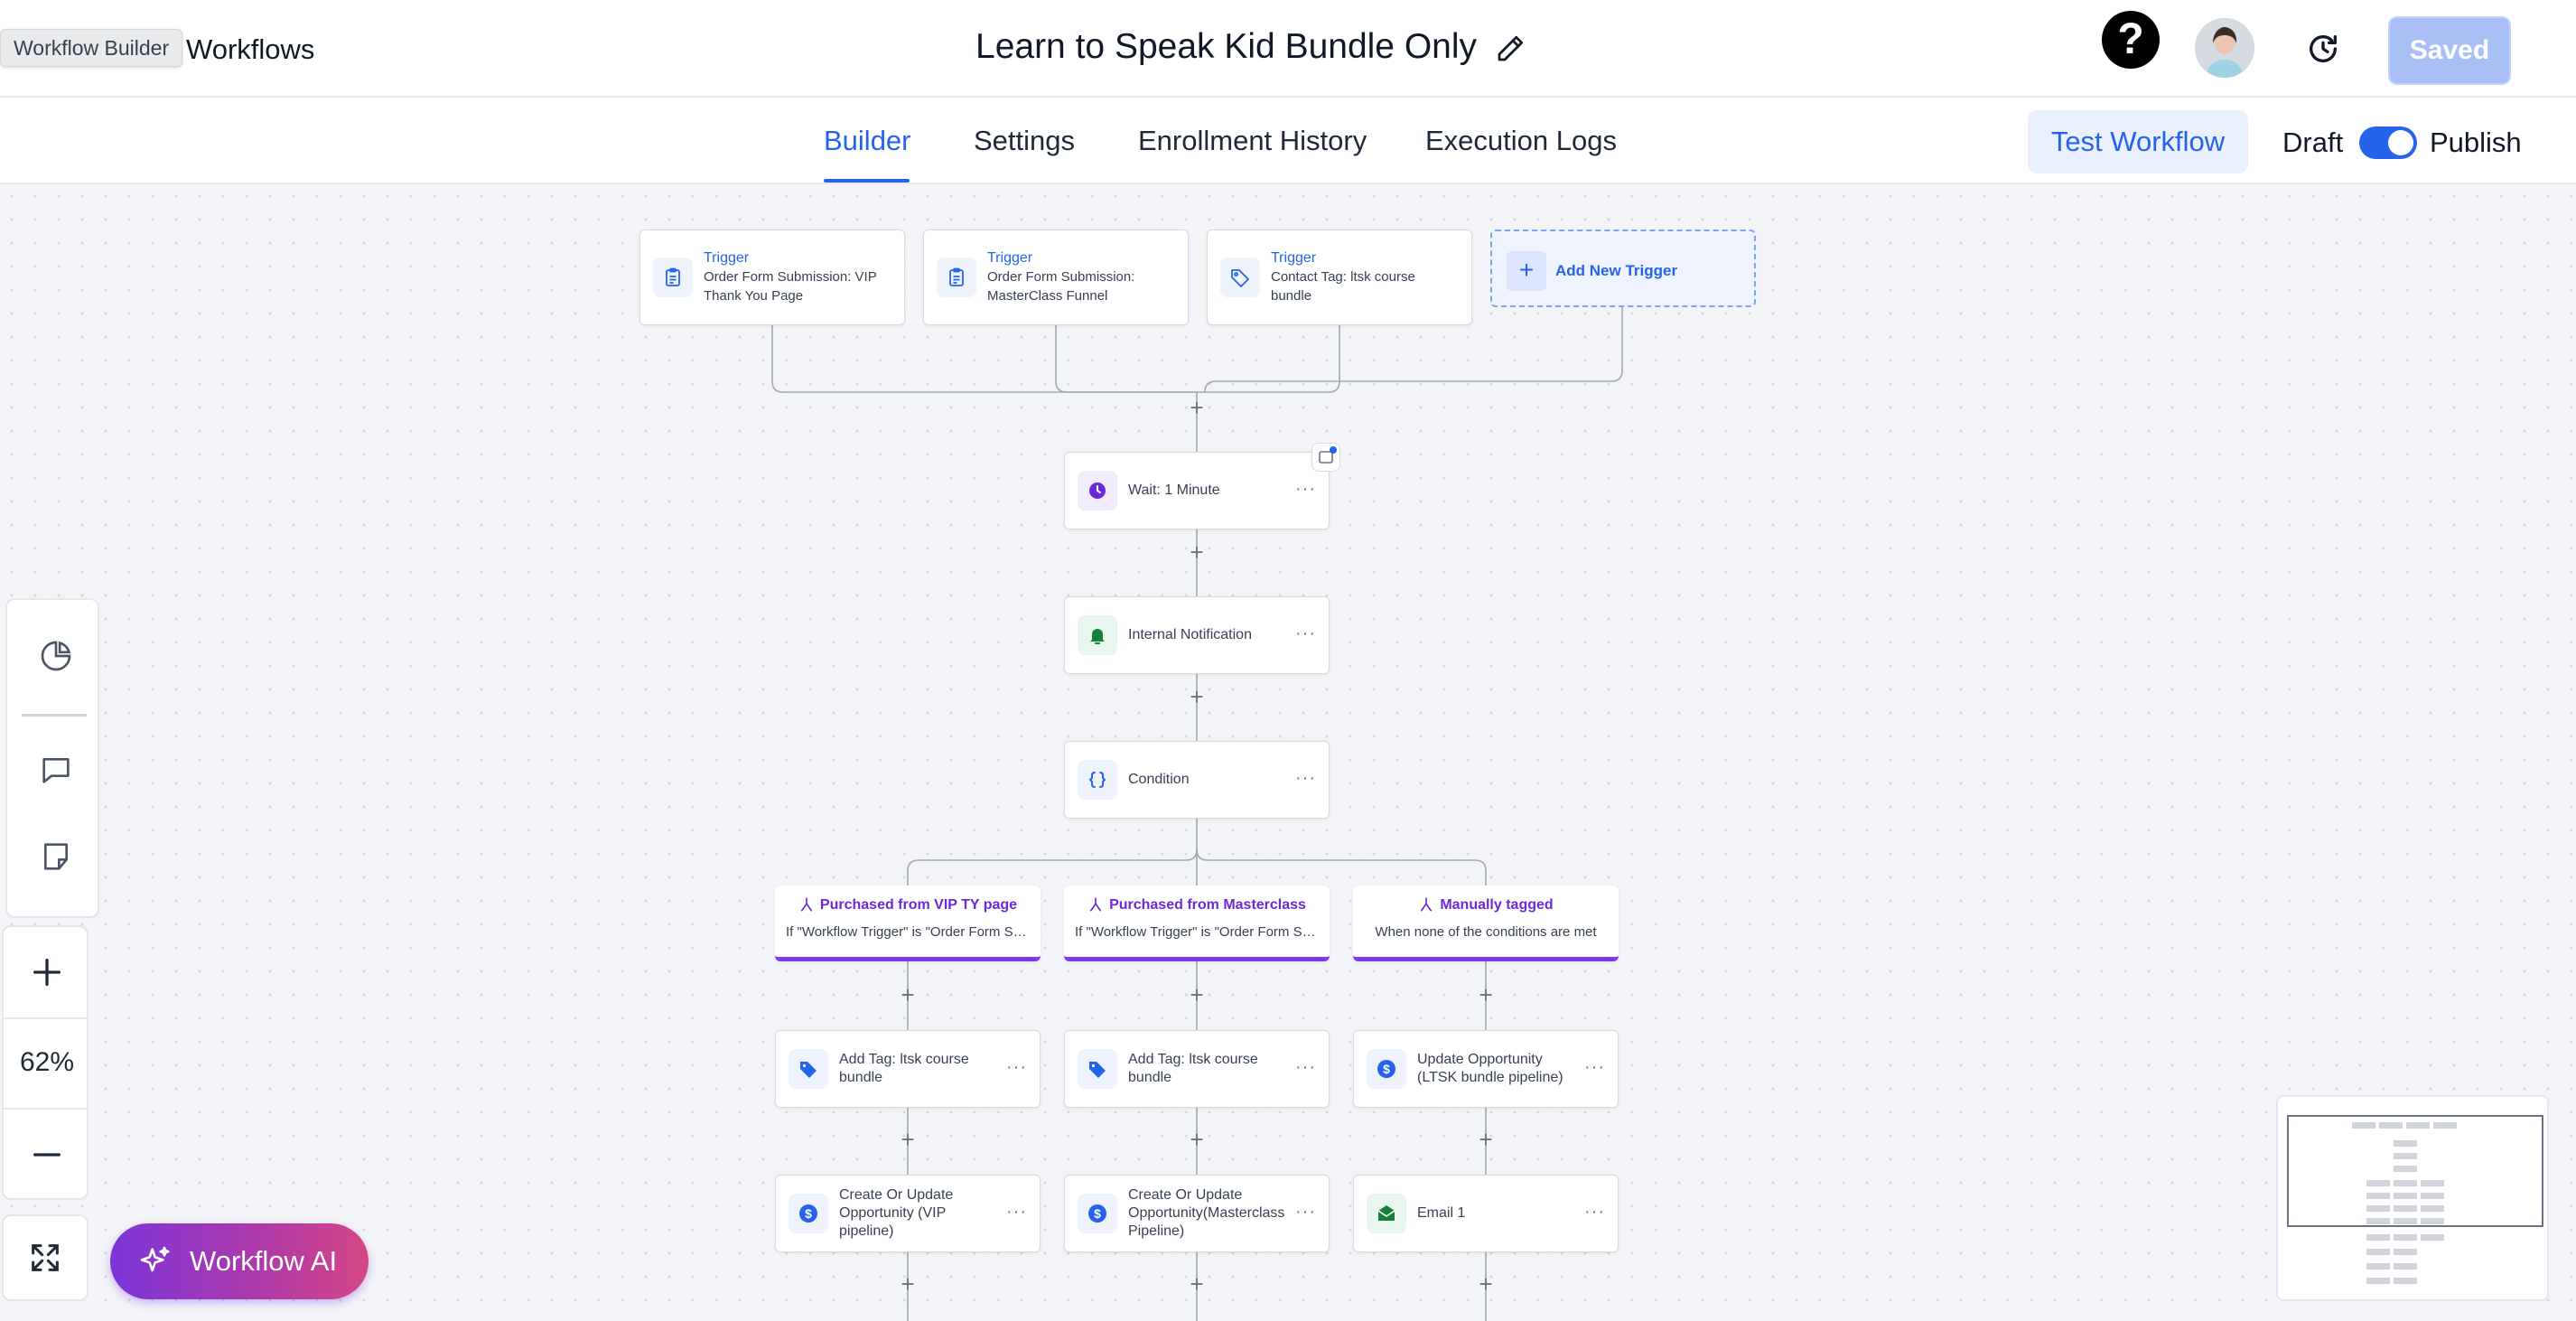  What do you see at coordinates (1486, 932) in the screenshot?
I see `branch-description: When none of the conditions are met` at bounding box center [1486, 932].